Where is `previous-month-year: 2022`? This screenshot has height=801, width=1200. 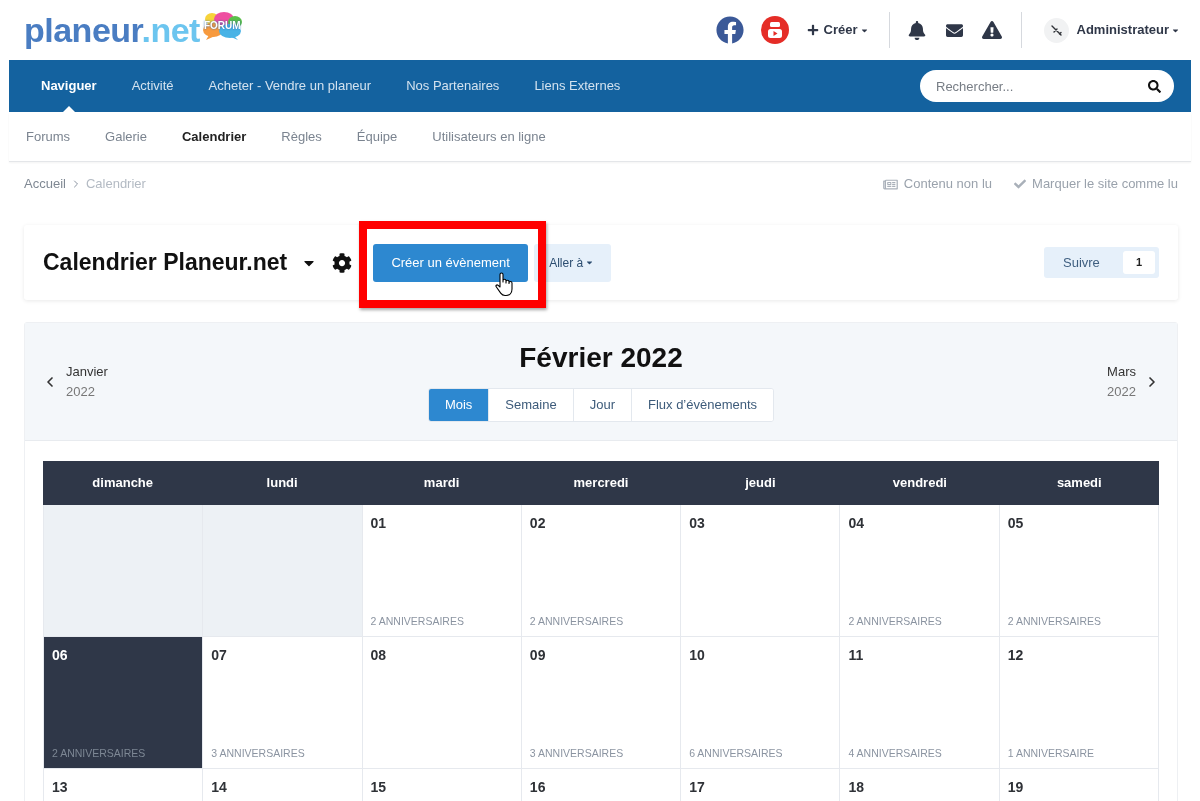 previous-month-year: 2022 is located at coordinates (81, 391).